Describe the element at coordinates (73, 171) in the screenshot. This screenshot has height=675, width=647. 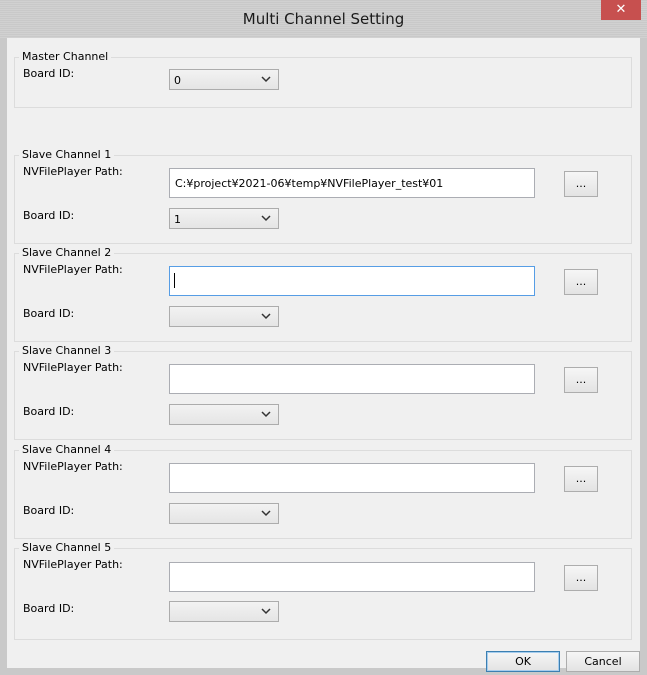
I see `slave-channel-1-path-label: NVFilePlayer Path:` at that location.